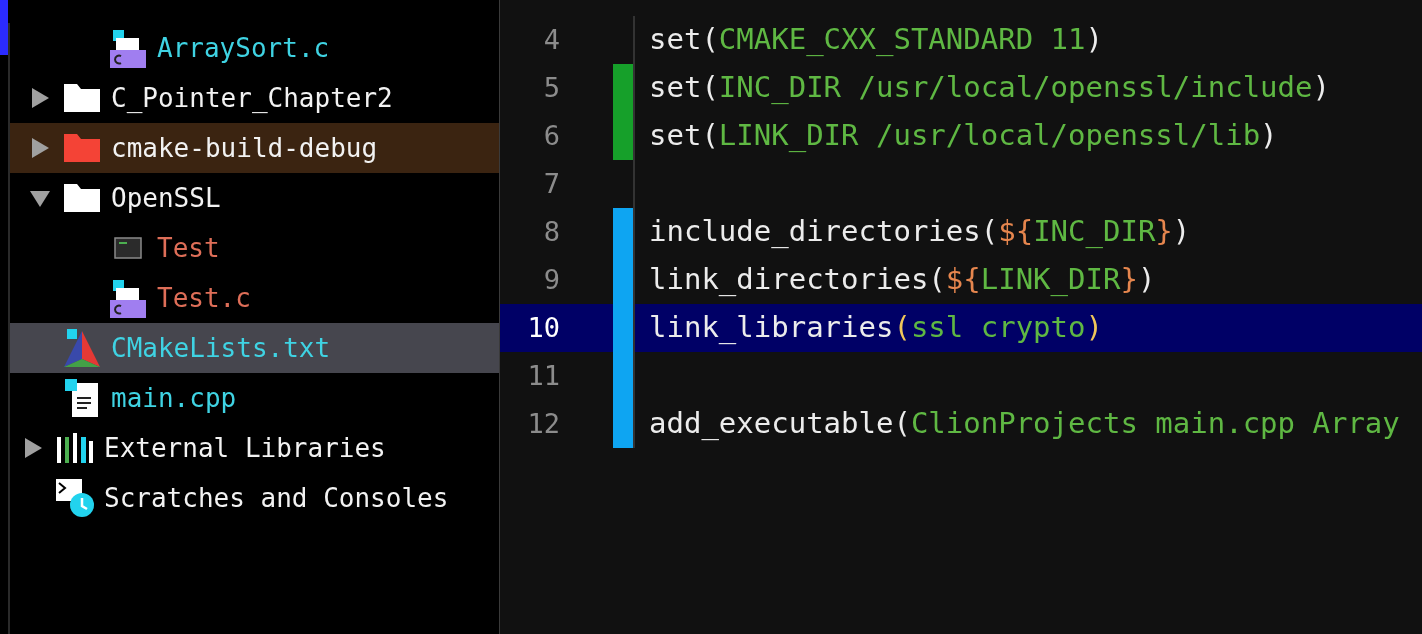  What do you see at coordinates (174, 398) in the screenshot?
I see `tree-item-label: main.cpp` at bounding box center [174, 398].